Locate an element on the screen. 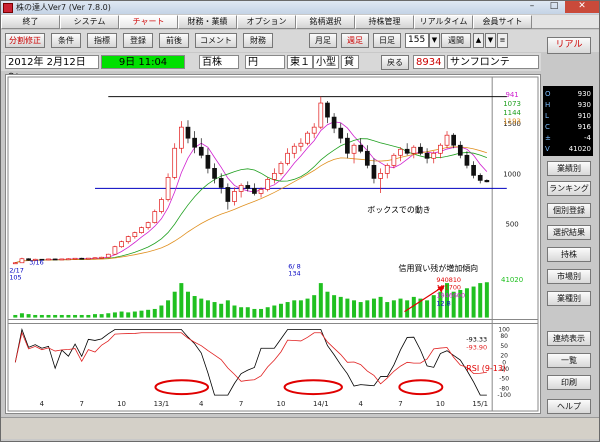 This screenshot has height=442, width=600. quote-key: ± is located at coordinates (548, 138).